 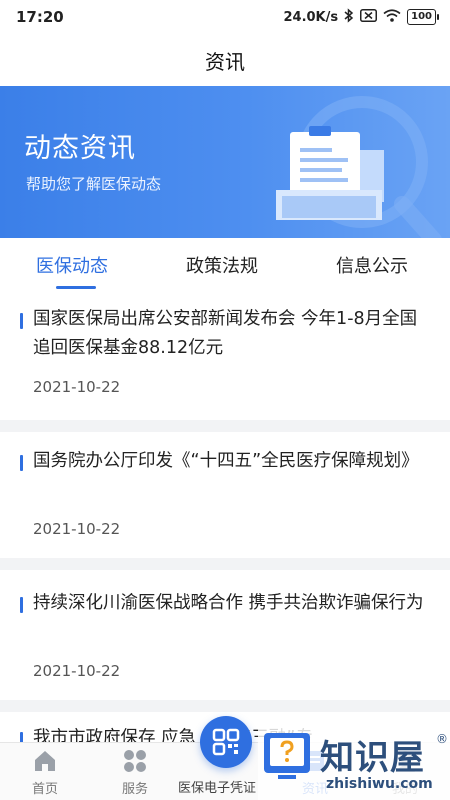 I want to click on medical-e-voucher-button, so click(x=226, y=742).